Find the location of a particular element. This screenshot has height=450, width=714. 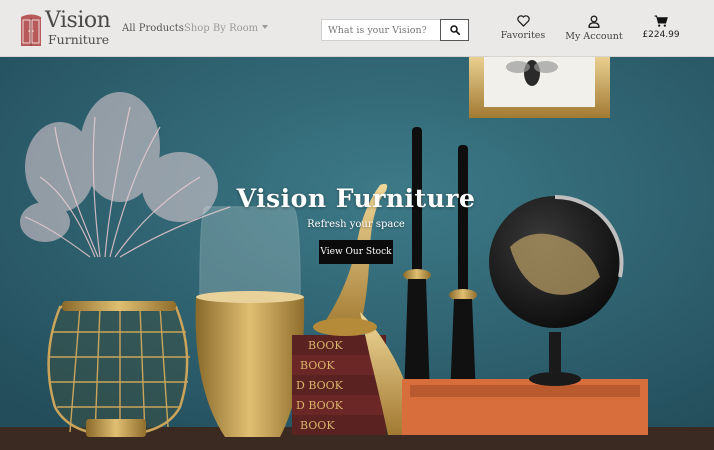

search-button is located at coordinates (454, 30).